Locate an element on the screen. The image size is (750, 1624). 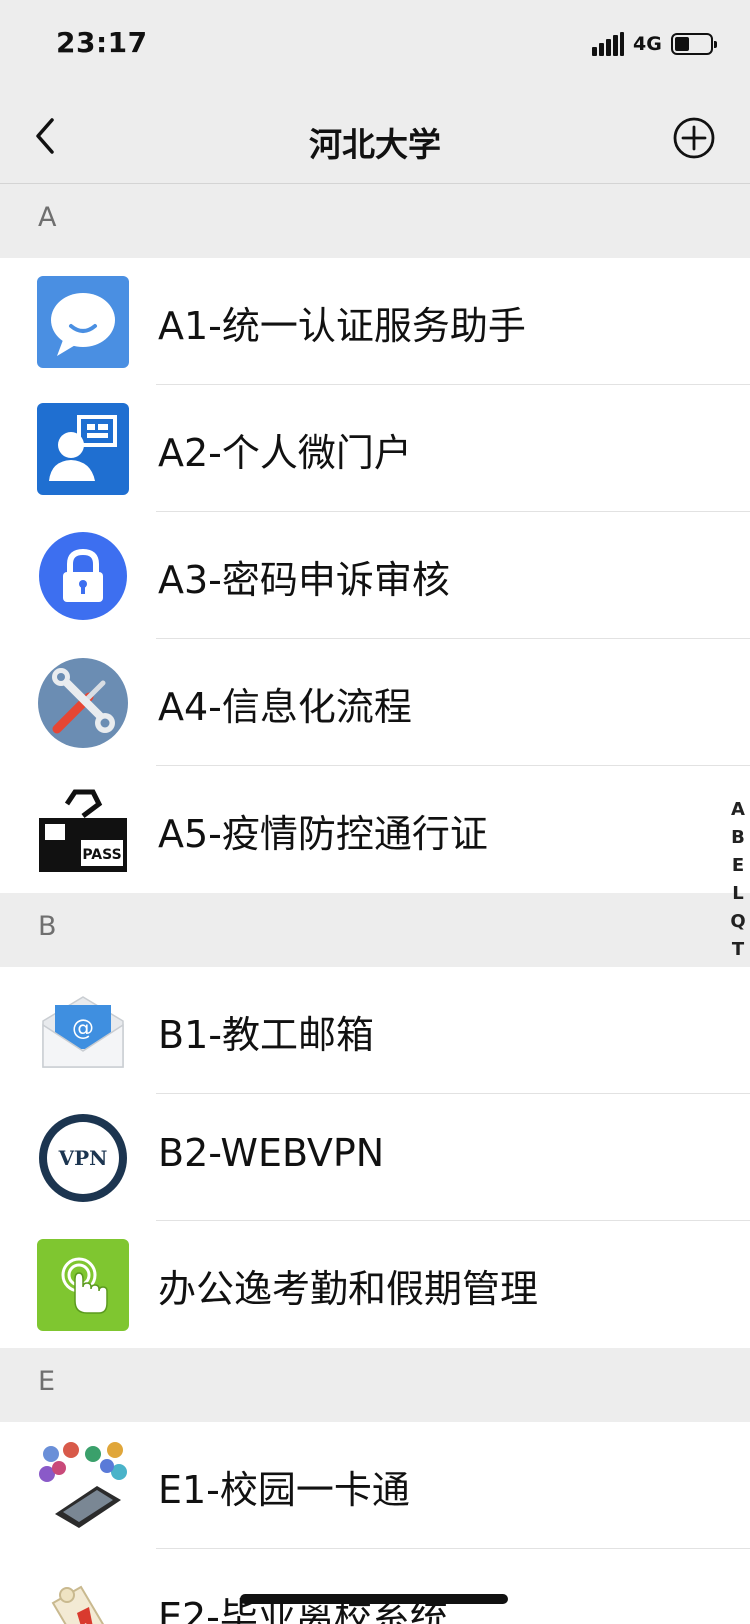
list-item-a1: A1-统一认证服务助手 is located at coordinates (375, 321).